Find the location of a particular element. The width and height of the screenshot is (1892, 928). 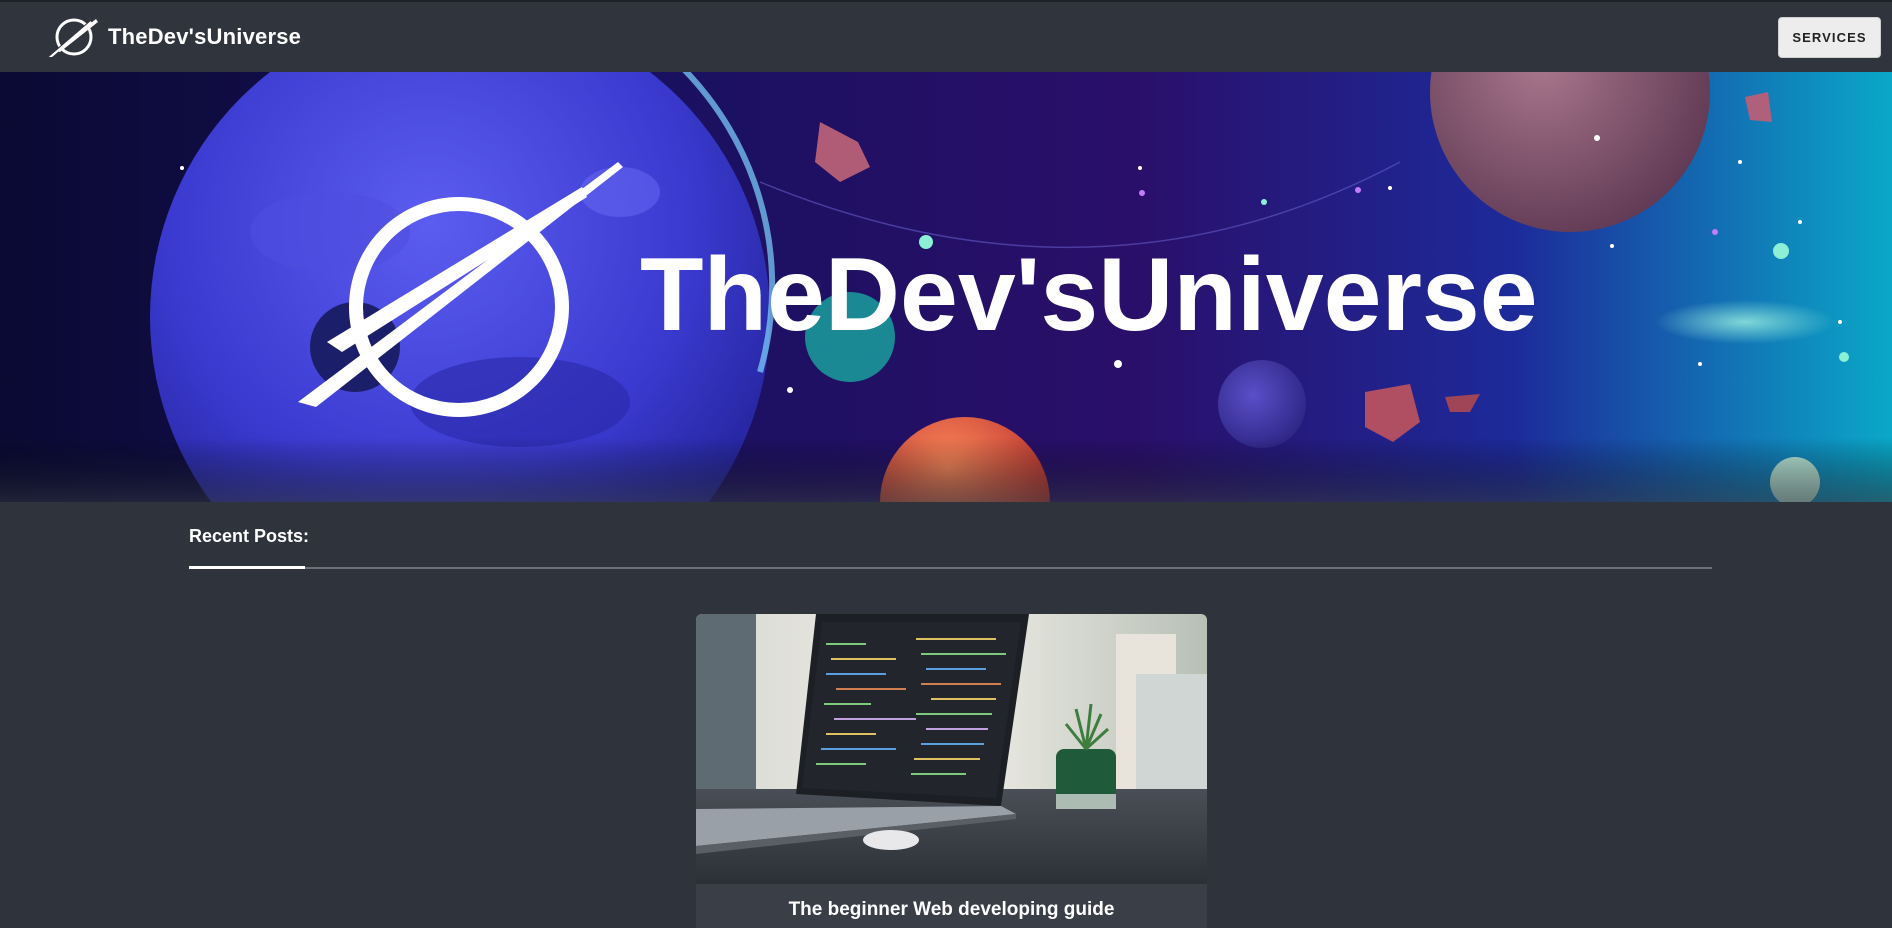

laptop-with-code-and-plant-photo is located at coordinates (951, 749).